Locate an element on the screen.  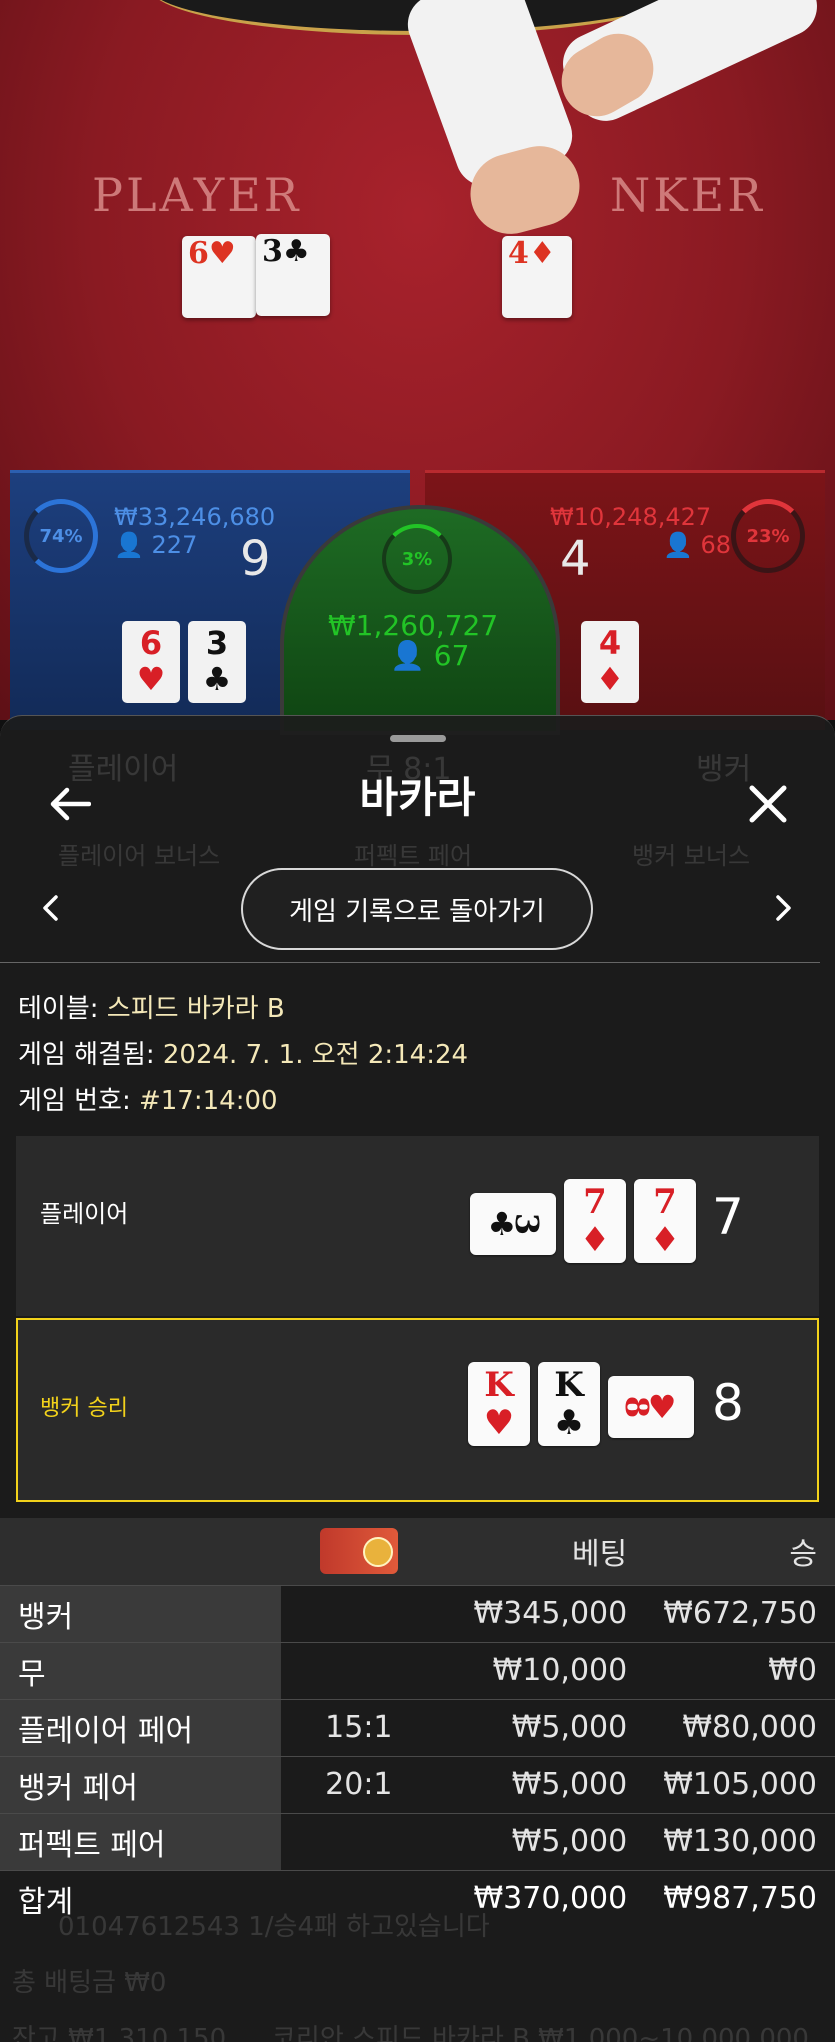
card: ♣3 is located at coordinates (513, 1224).